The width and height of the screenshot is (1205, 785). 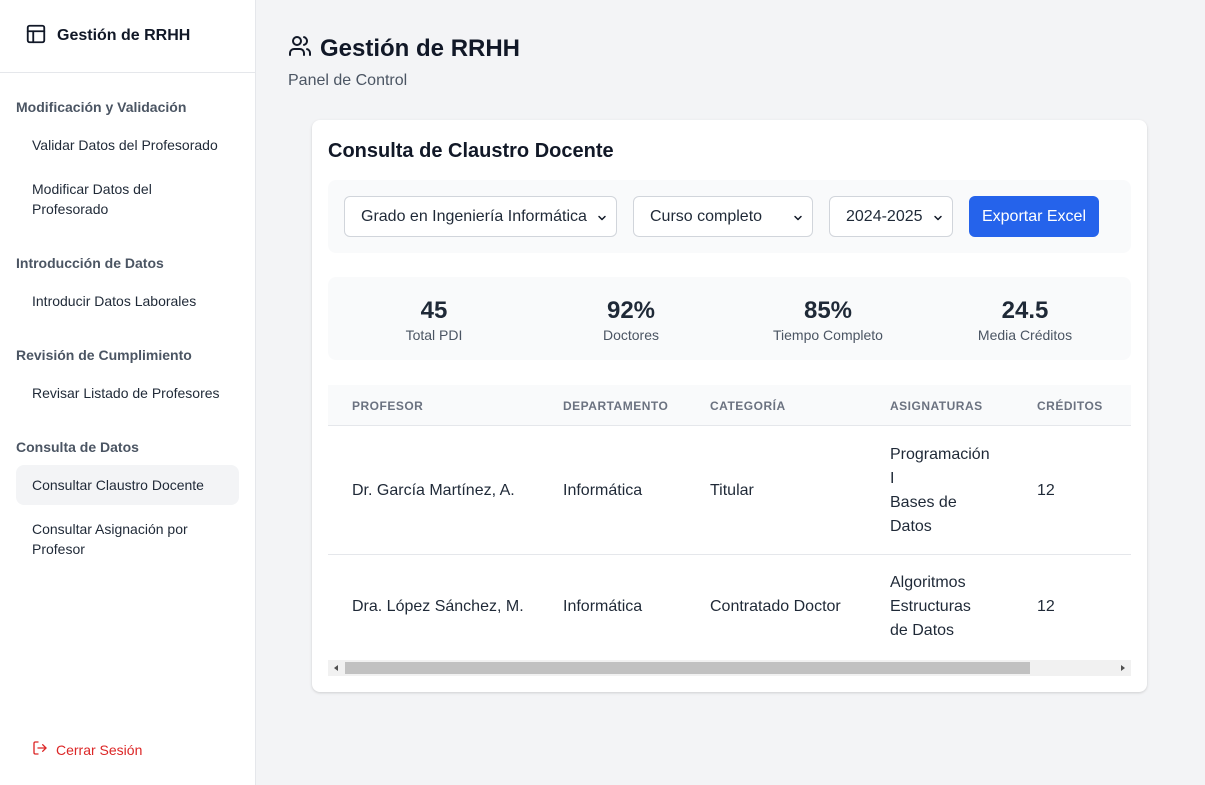 I want to click on sidebar-brand: Gestión de RRHH, so click(x=127, y=36).